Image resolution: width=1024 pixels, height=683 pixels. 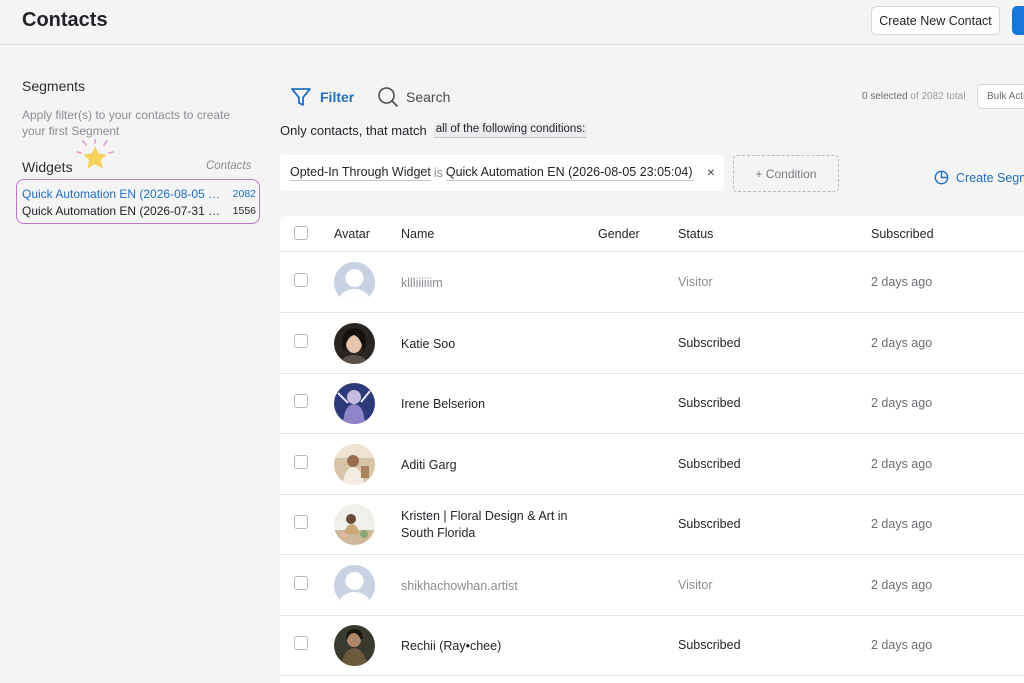 I want to click on contact-name: shikhachowhan.artist, so click(x=491, y=586).